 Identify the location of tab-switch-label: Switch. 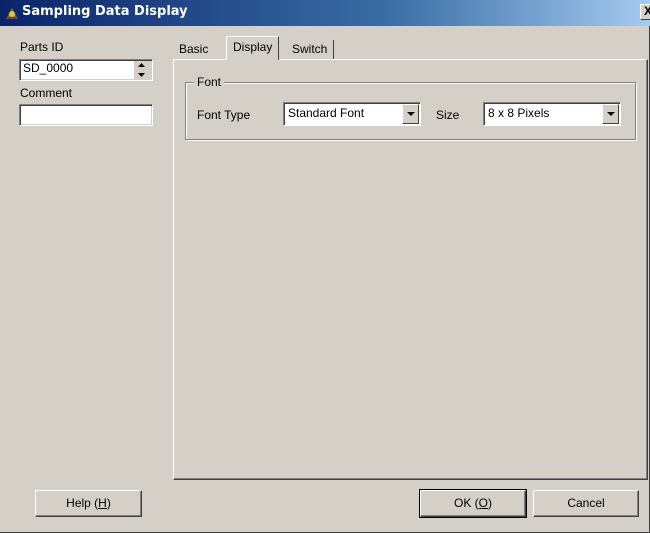
(310, 49).